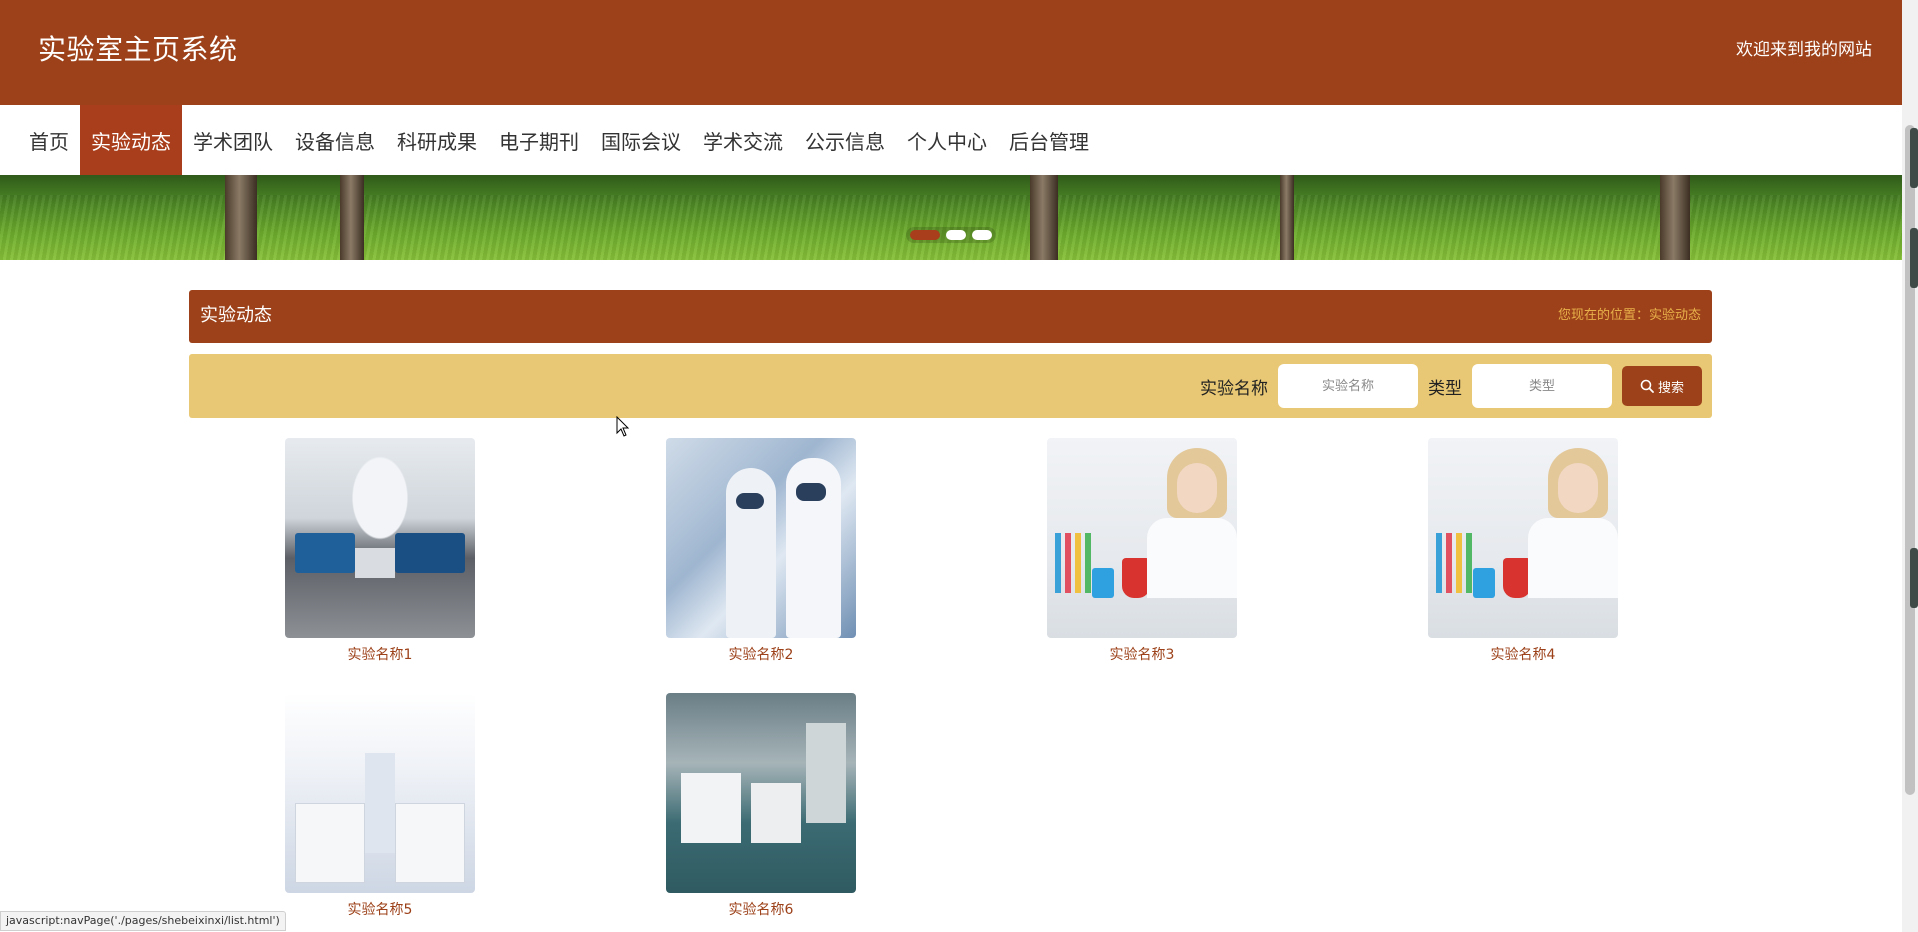  What do you see at coordinates (49, 140) in the screenshot?
I see `nav-item-home: 首页` at bounding box center [49, 140].